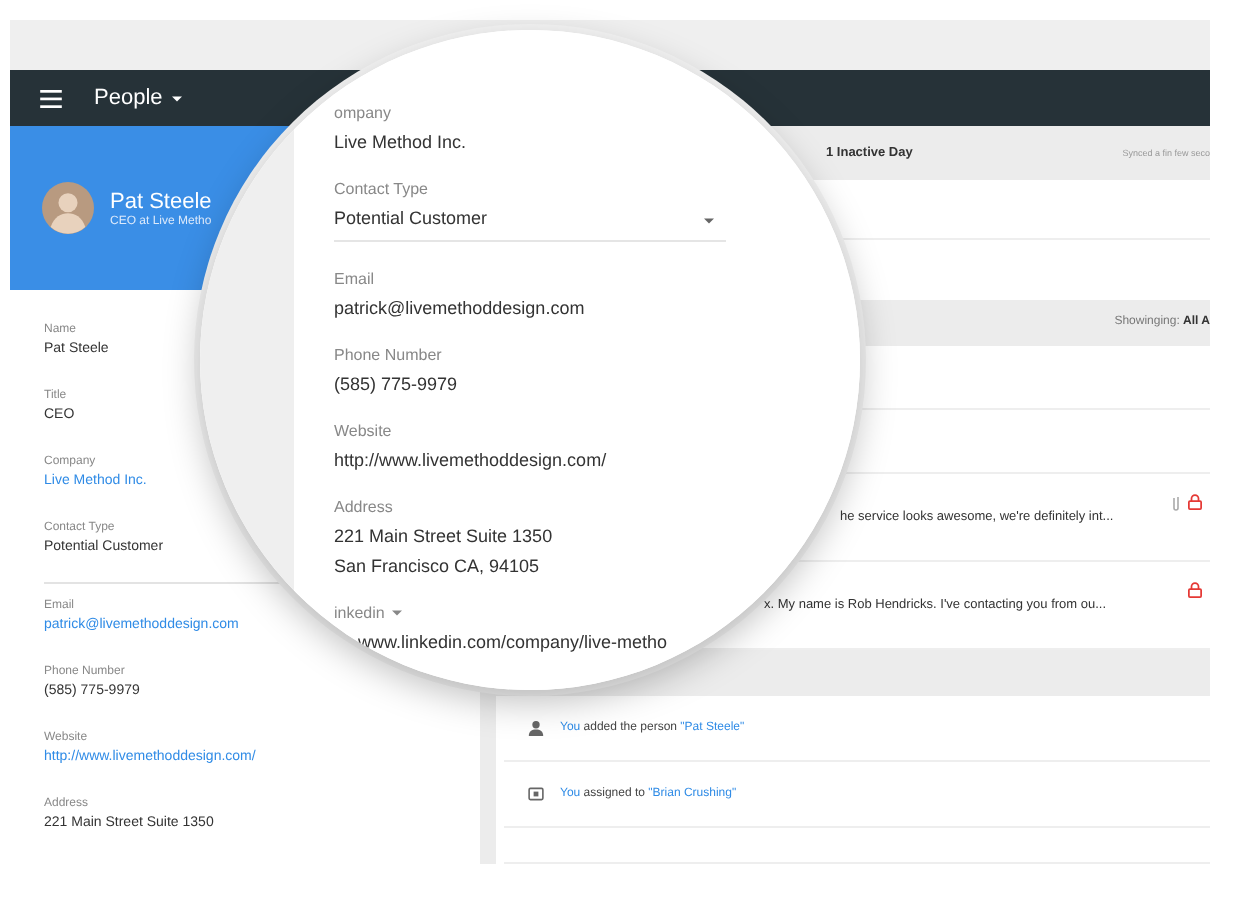 The width and height of the screenshot is (1244, 908). I want to click on menu-icon, so click(51, 98).